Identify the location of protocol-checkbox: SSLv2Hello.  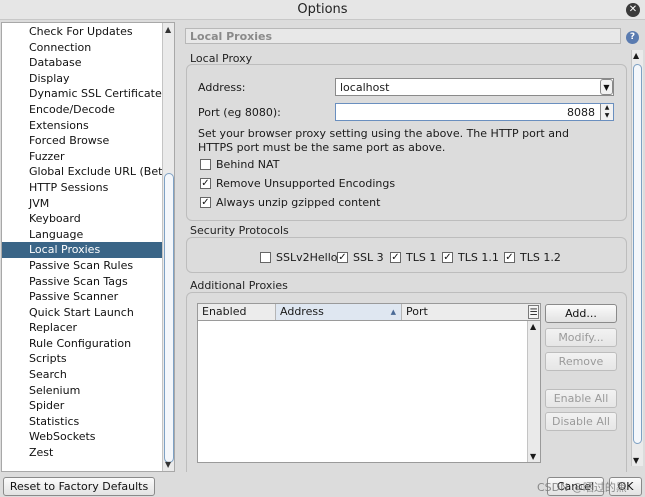
(298, 257).